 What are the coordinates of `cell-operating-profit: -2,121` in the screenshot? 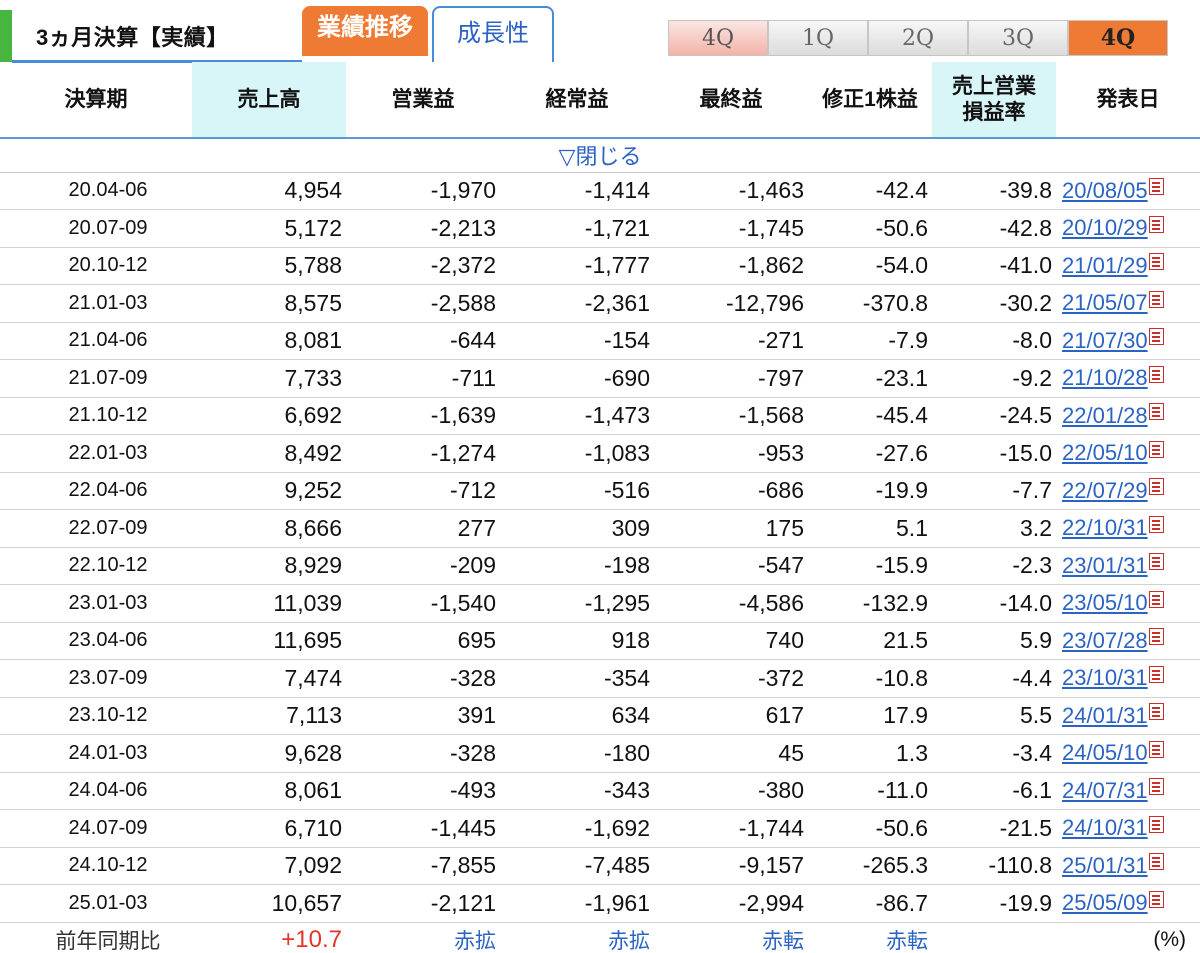 It's located at (423, 903).